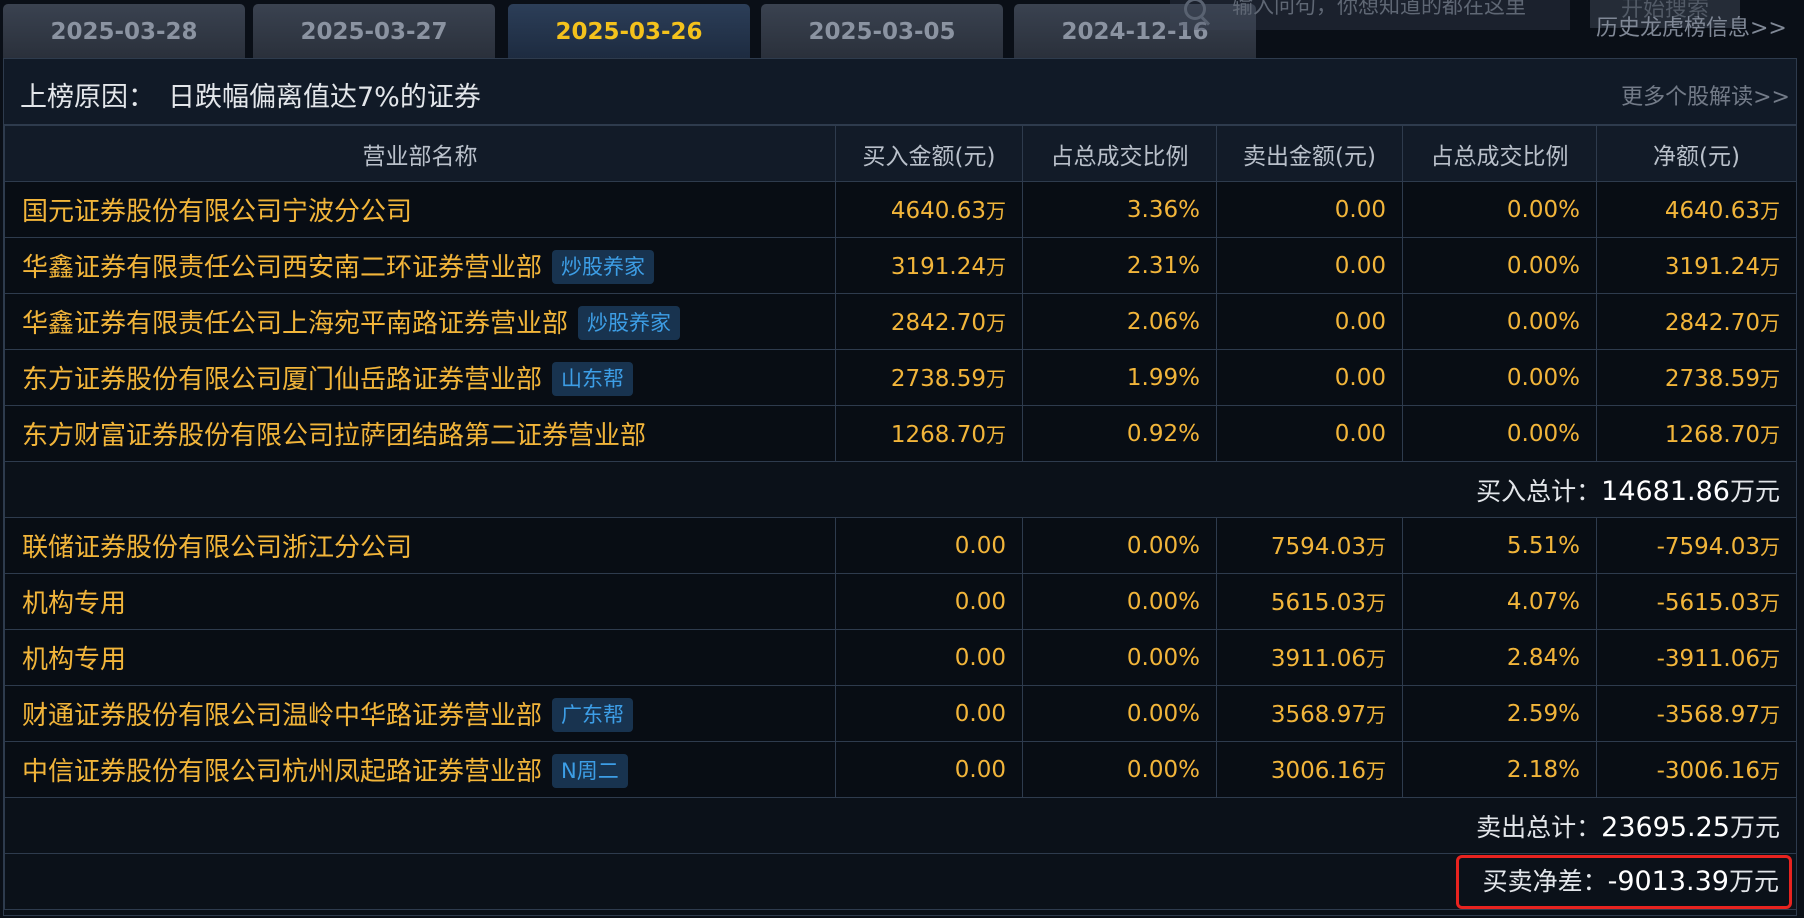  What do you see at coordinates (1754, 491) in the screenshot?
I see `buy-total-unit: 万元` at bounding box center [1754, 491].